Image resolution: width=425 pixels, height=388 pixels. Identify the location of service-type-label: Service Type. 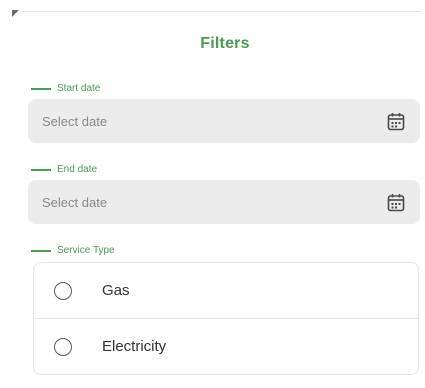
(73, 250).